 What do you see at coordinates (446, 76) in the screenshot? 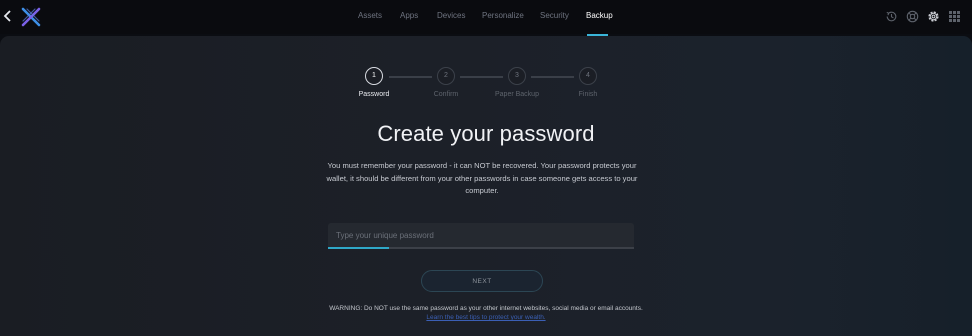
I see `step-2-circle: 2` at bounding box center [446, 76].